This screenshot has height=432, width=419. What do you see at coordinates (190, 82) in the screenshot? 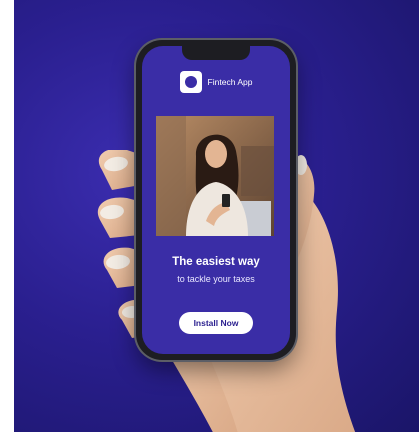
I see `app-logo-icon` at bounding box center [190, 82].